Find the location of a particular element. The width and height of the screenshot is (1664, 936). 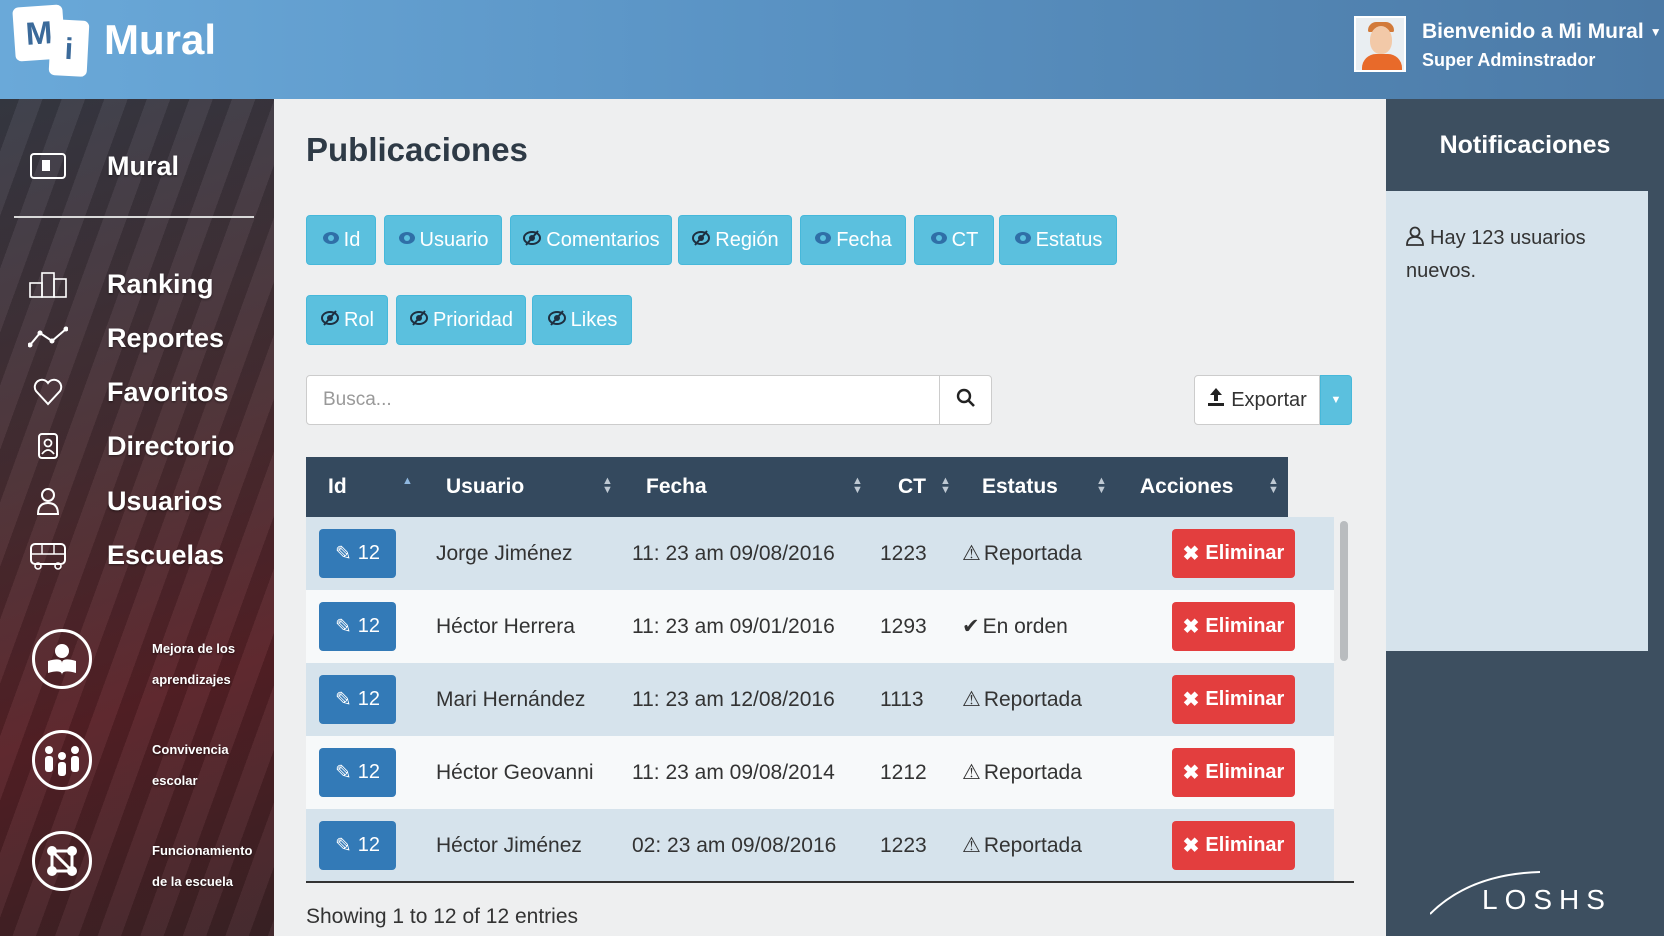

circle-link-line2: aprendizajes is located at coordinates (191, 679).